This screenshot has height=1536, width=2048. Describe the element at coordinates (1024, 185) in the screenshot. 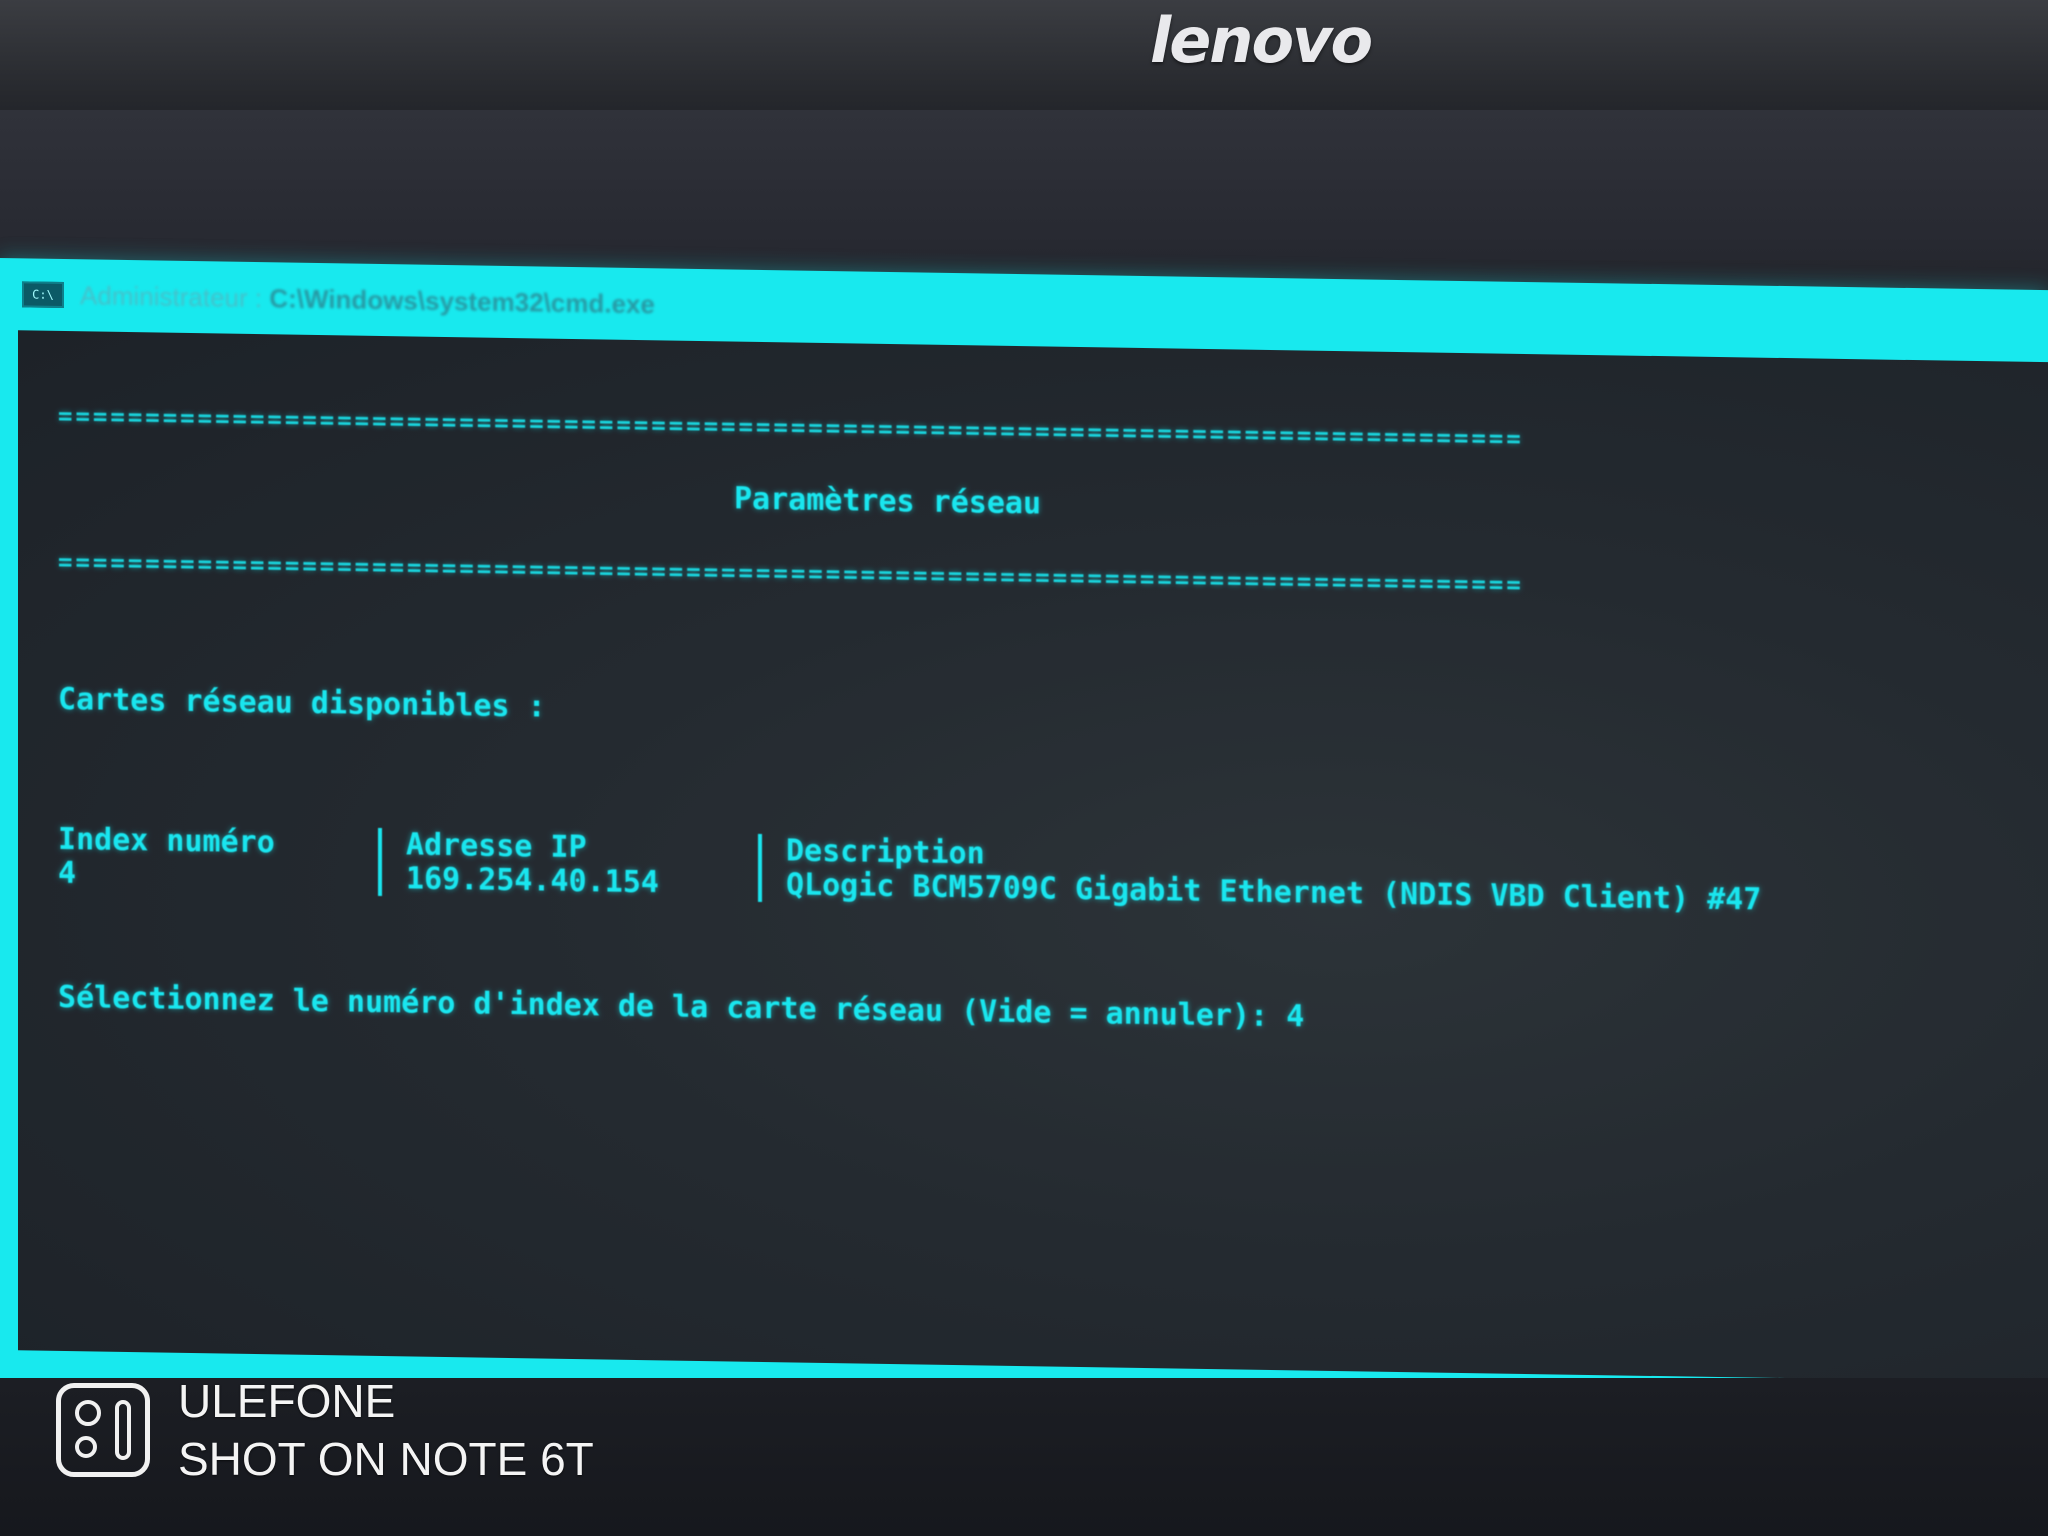

I see `monitor-bezel-inner` at that location.